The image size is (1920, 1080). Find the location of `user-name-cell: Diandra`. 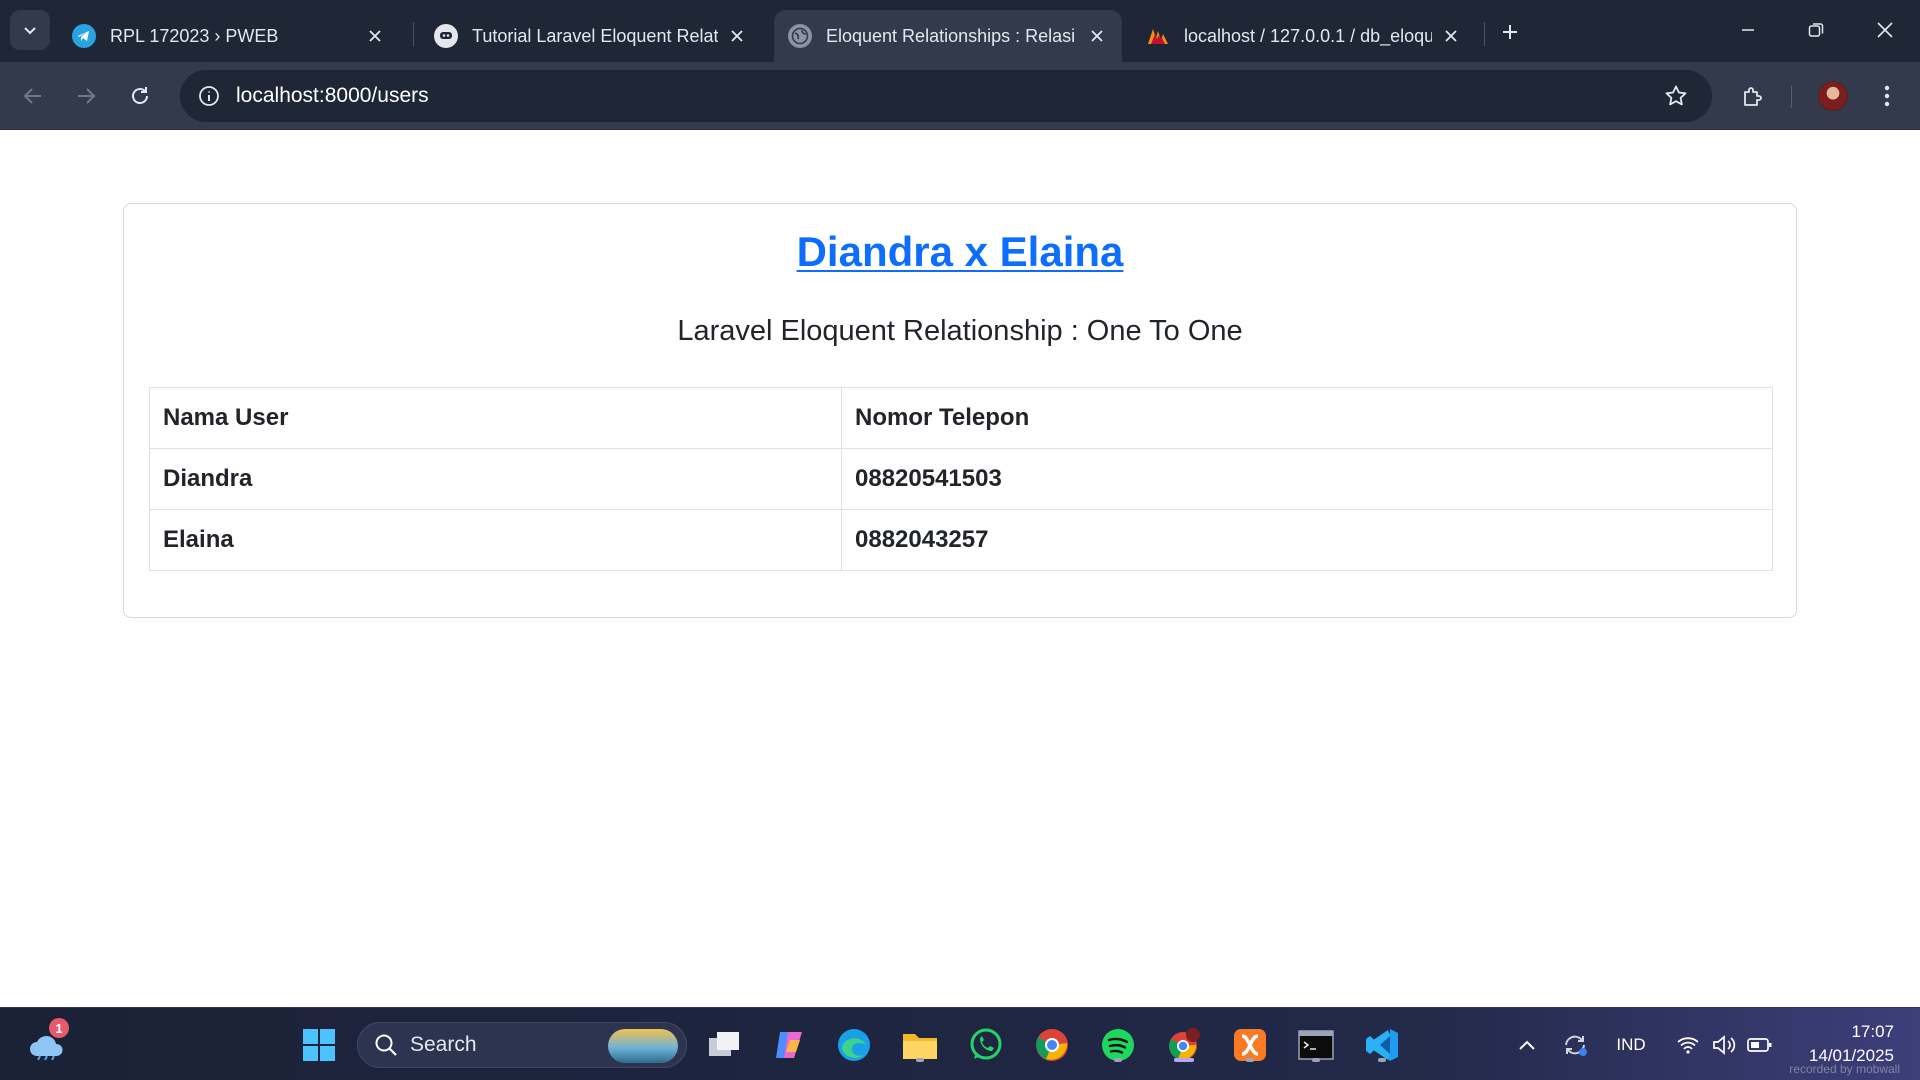

user-name-cell: Diandra is located at coordinates (495, 479).